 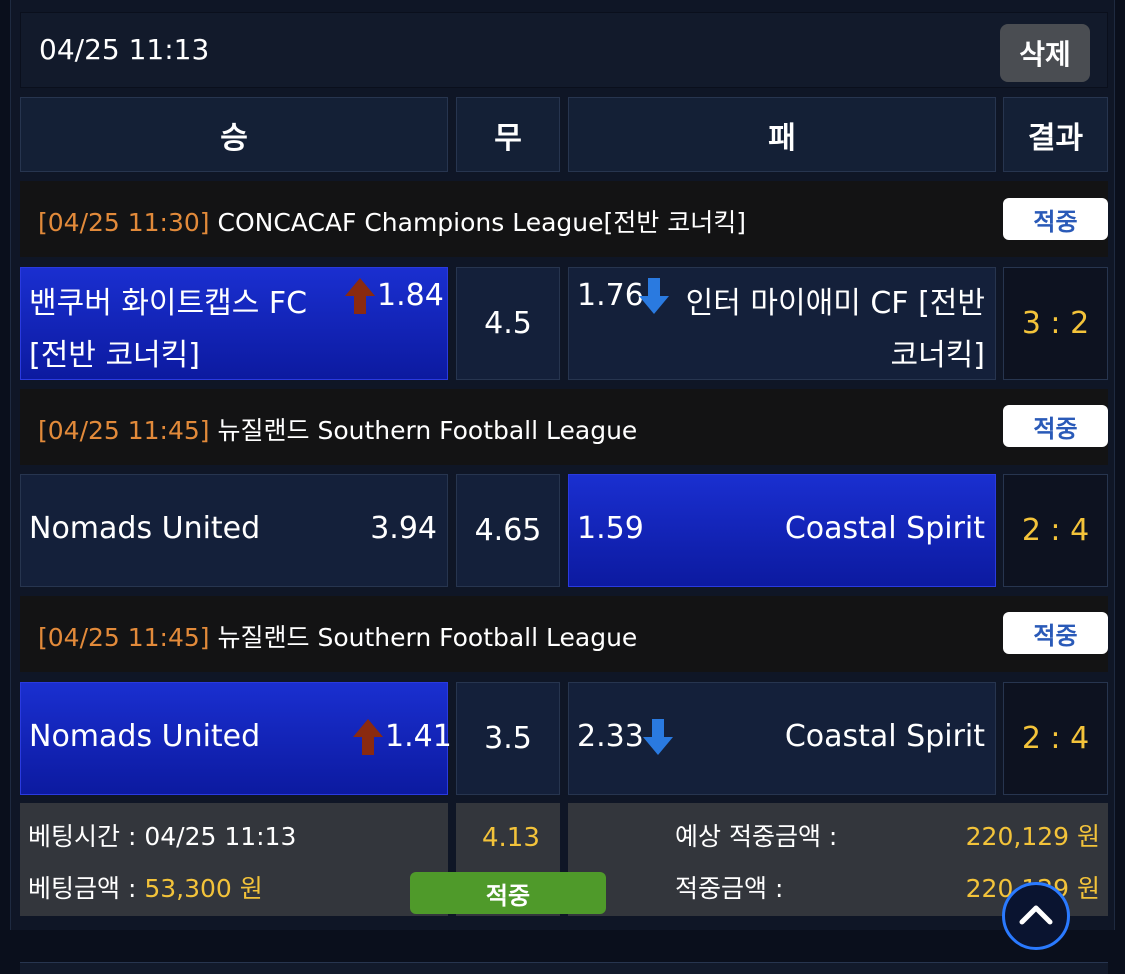 What do you see at coordinates (1045, 53) in the screenshot?
I see `delete-button: 삭제` at bounding box center [1045, 53].